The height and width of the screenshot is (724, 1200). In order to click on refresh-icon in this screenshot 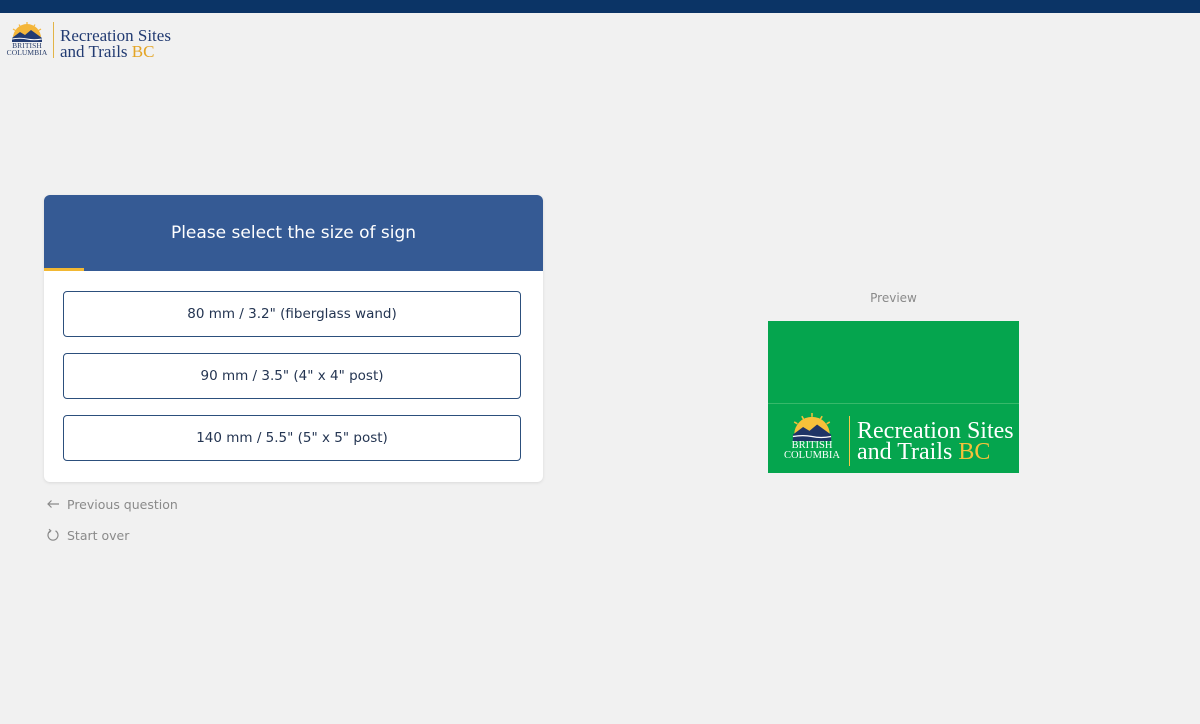, I will do `click(53, 535)`.